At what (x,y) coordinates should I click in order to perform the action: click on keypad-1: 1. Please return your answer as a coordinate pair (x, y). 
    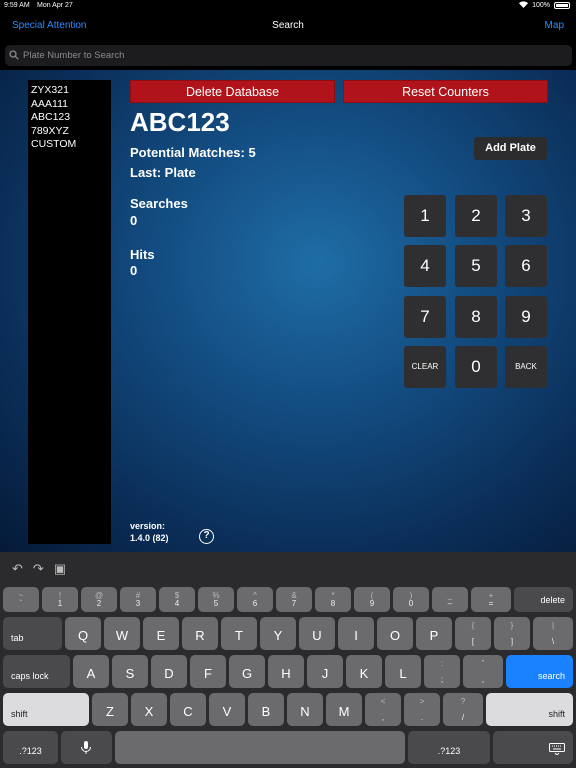
    Looking at the image, I should click on (425, 216).